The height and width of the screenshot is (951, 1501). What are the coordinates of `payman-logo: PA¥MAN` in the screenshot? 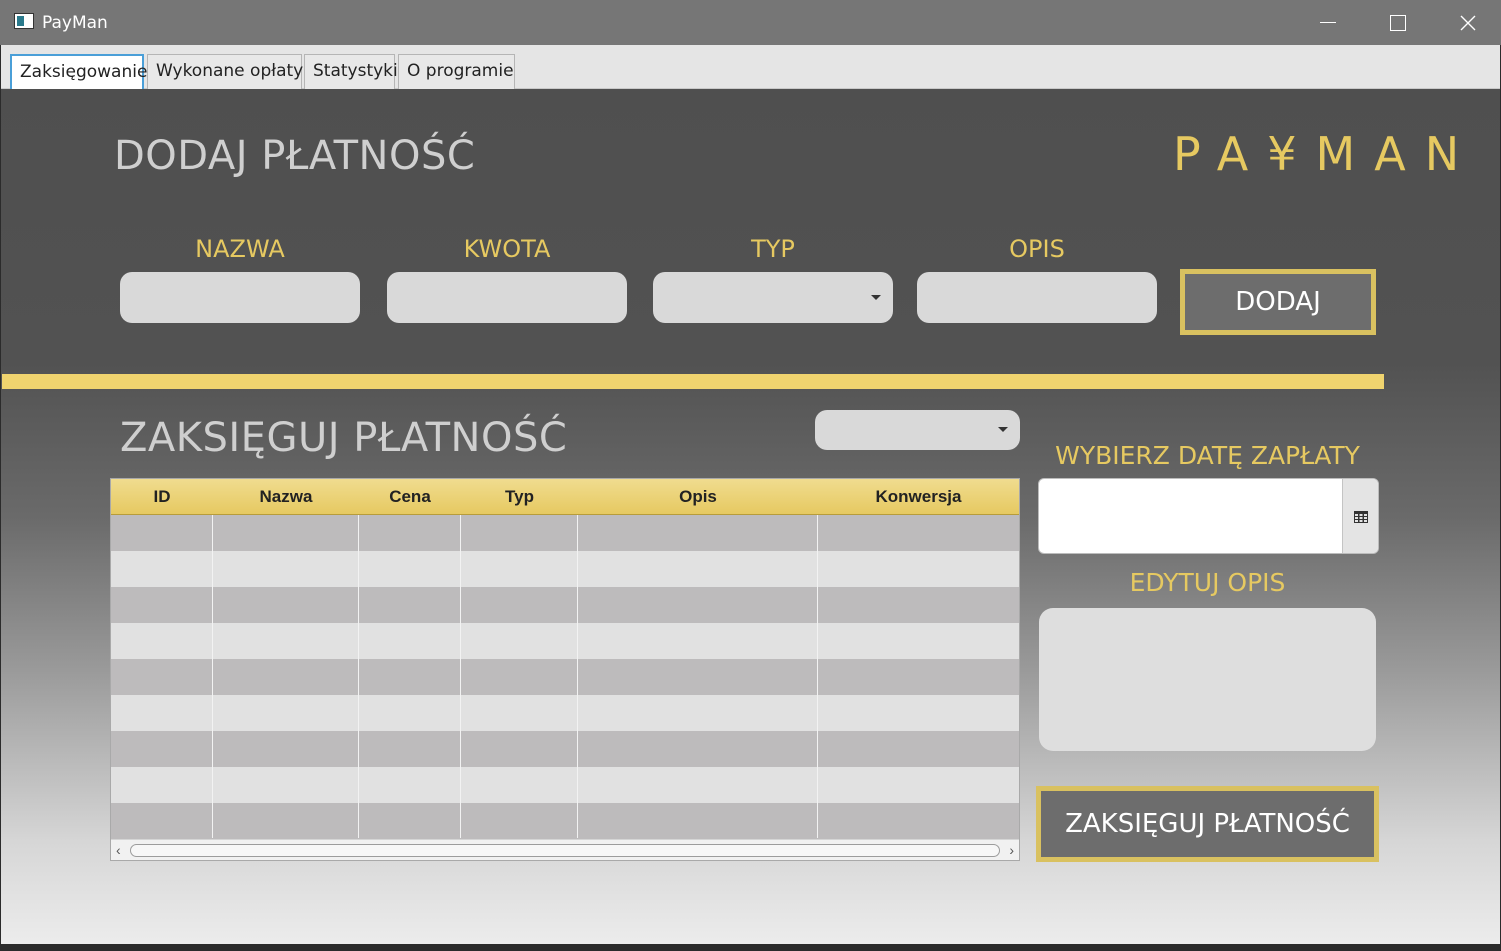 It's located at (1326, 154).